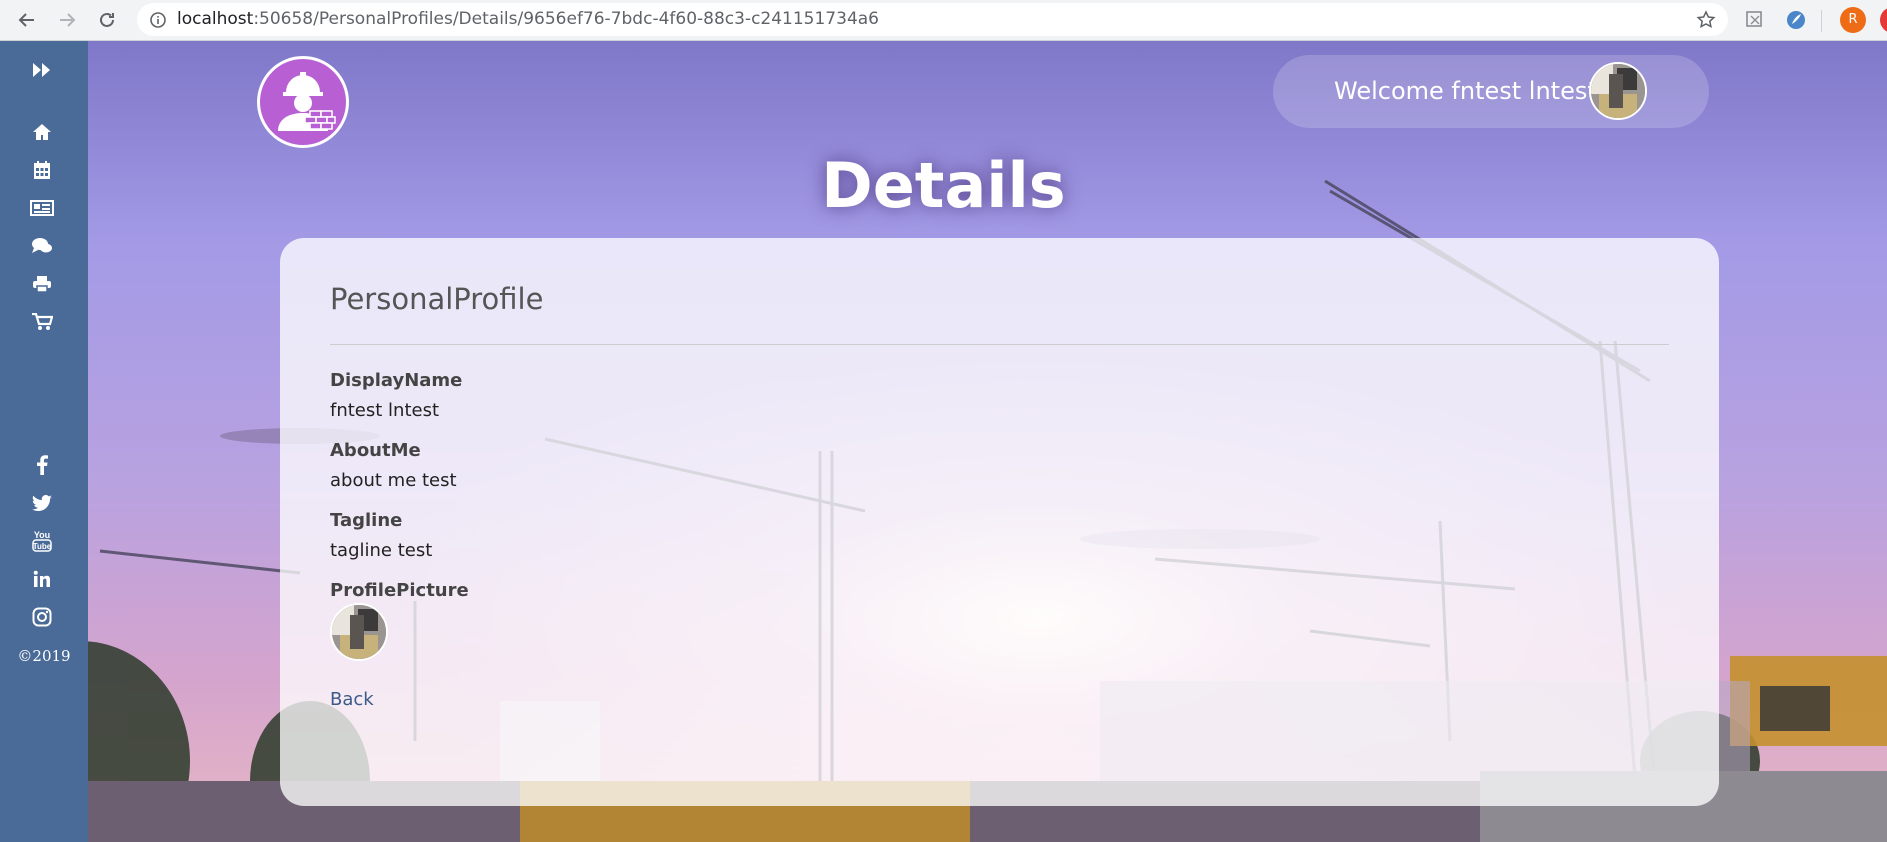  What do you see at coordinates (352, 699) in the screenshot?
I see `back-link: Back` at bounding box center [352, 699].